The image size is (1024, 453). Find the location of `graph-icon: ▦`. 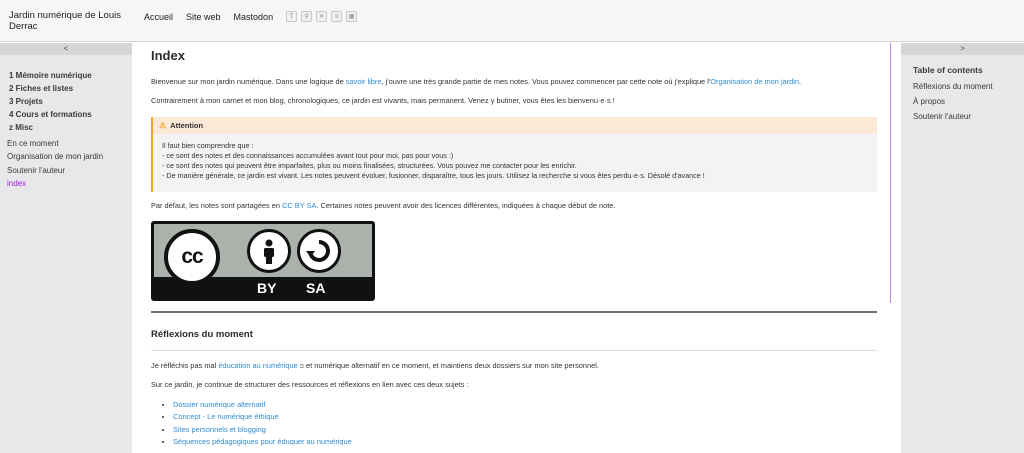

graph-icon: ▦ is located at coordinates (352, 16).